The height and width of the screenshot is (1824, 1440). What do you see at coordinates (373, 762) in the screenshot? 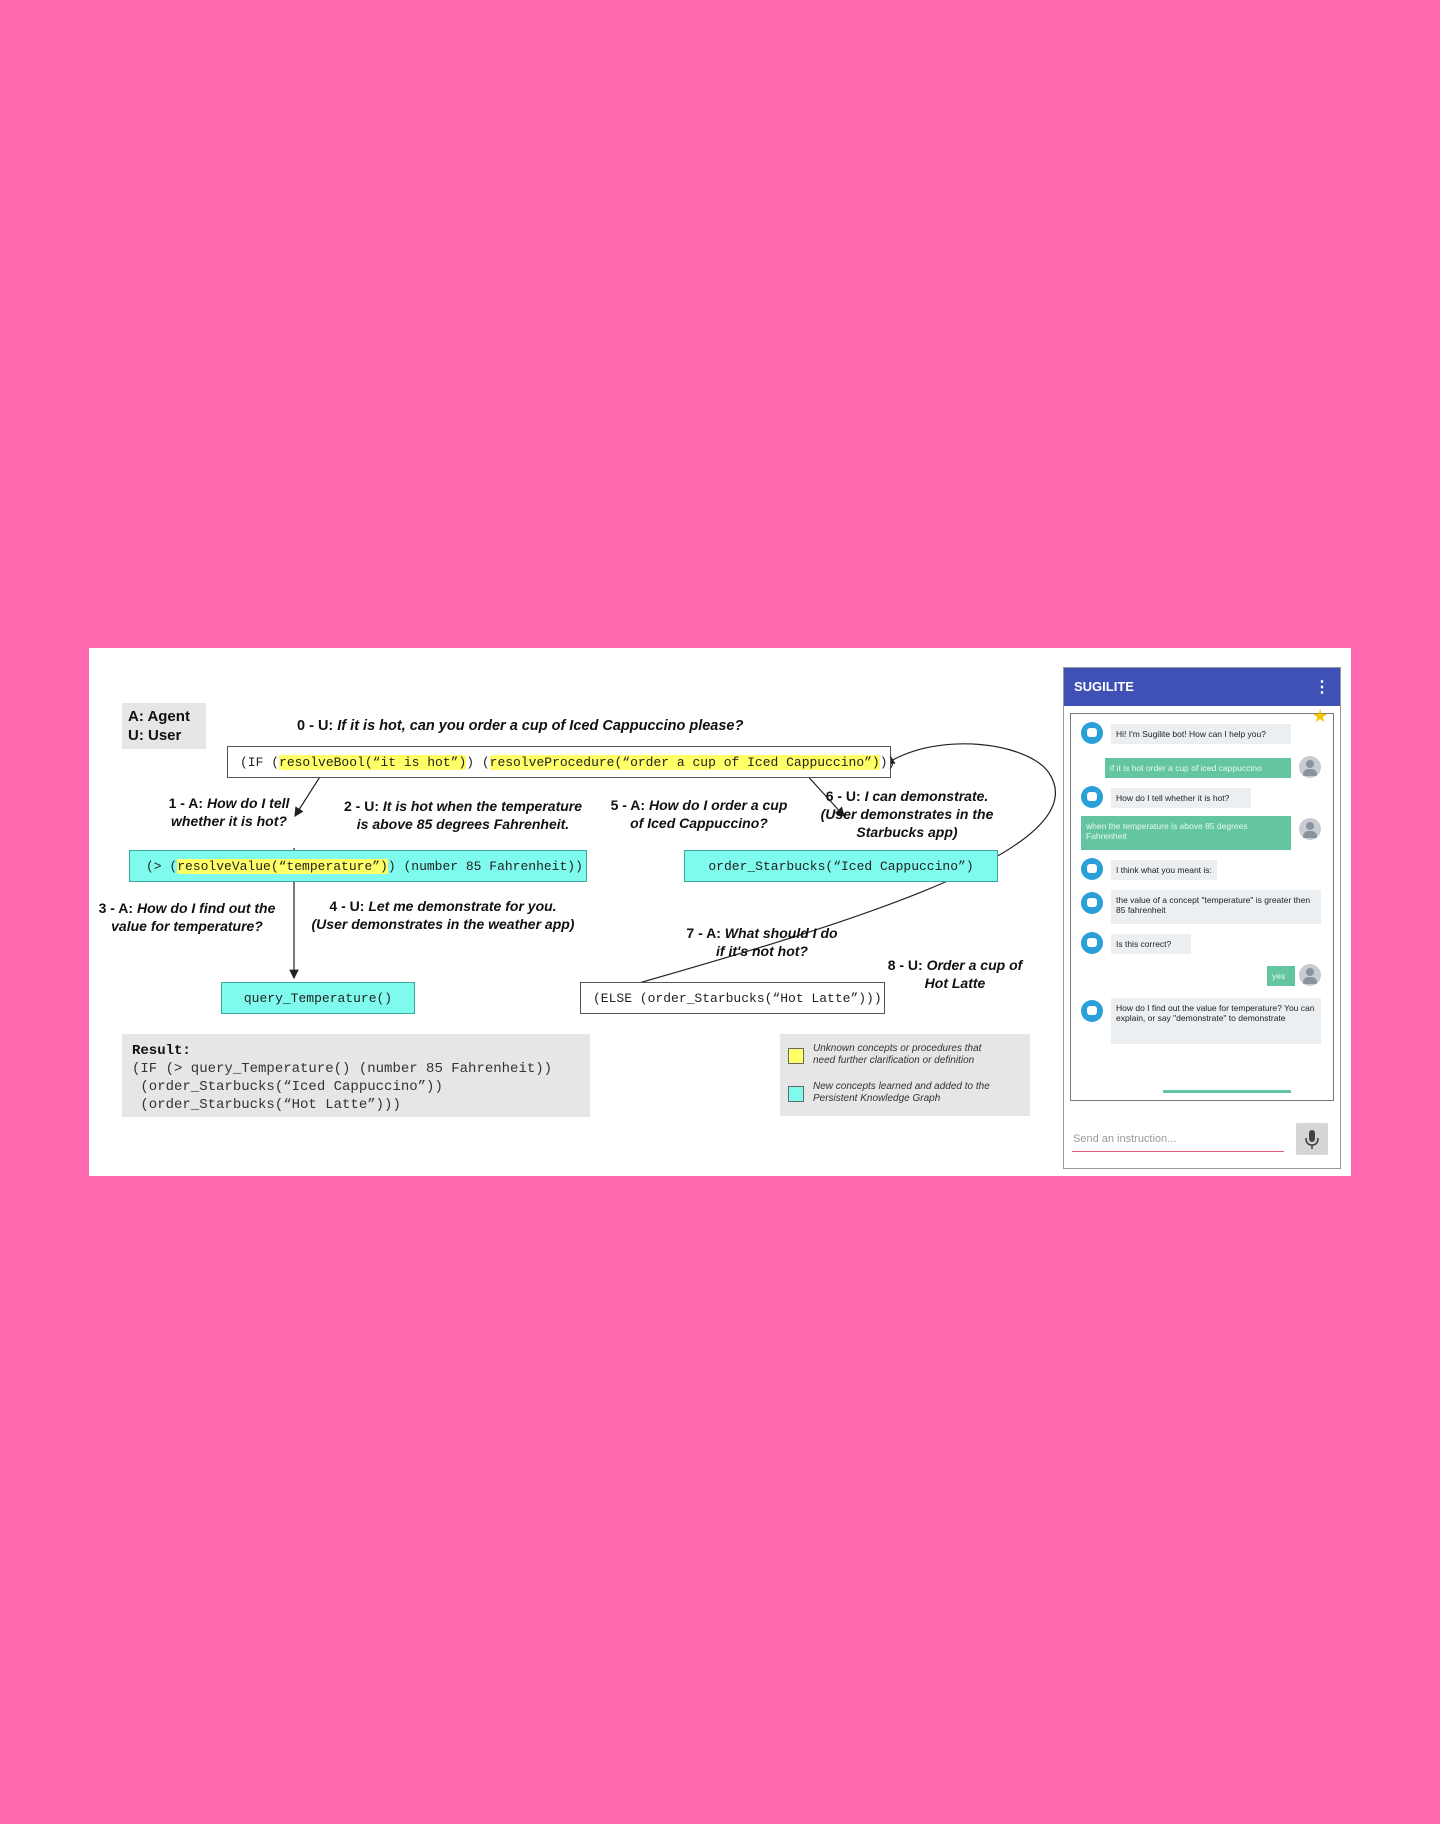
I see `code-top-resolvebool: resolveBool(“it is hot”)` at bounding box center [373, 762].